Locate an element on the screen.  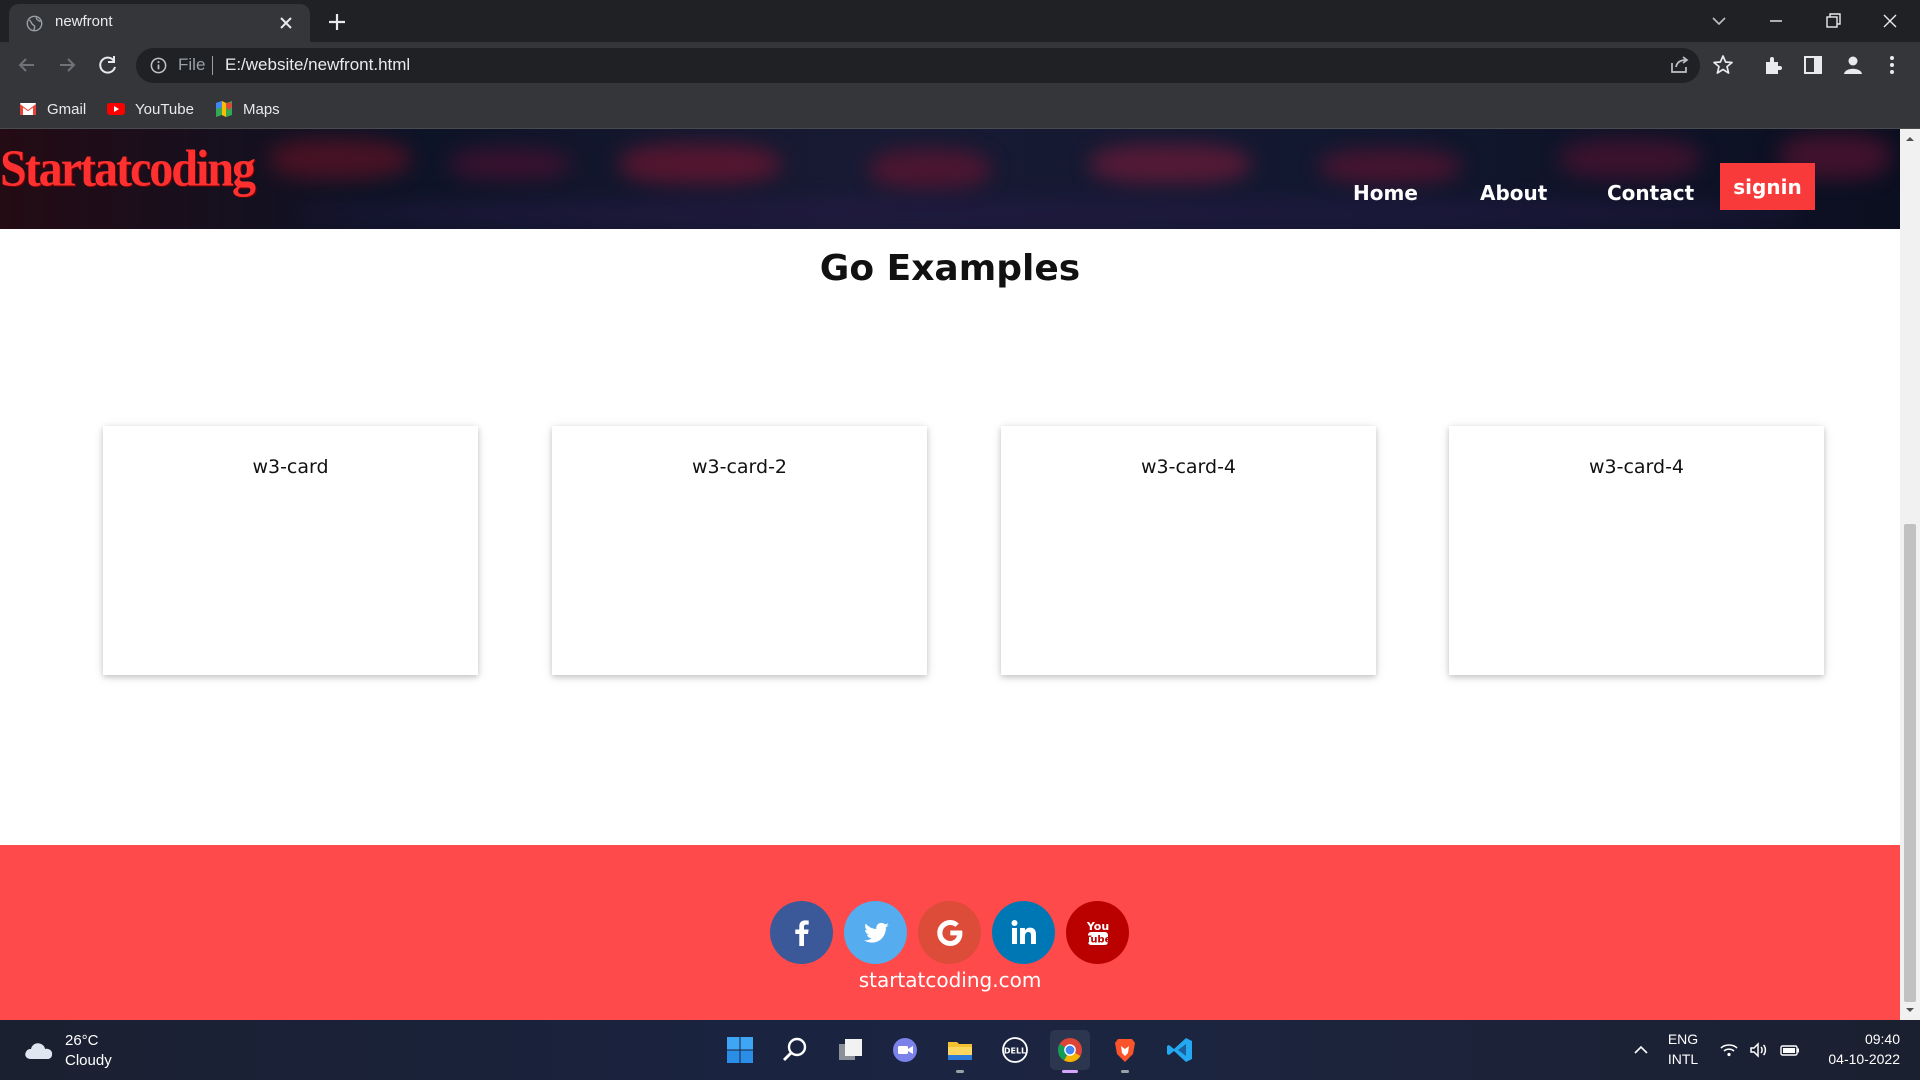
wifi-icon is located at coordinates (1729, 1050).